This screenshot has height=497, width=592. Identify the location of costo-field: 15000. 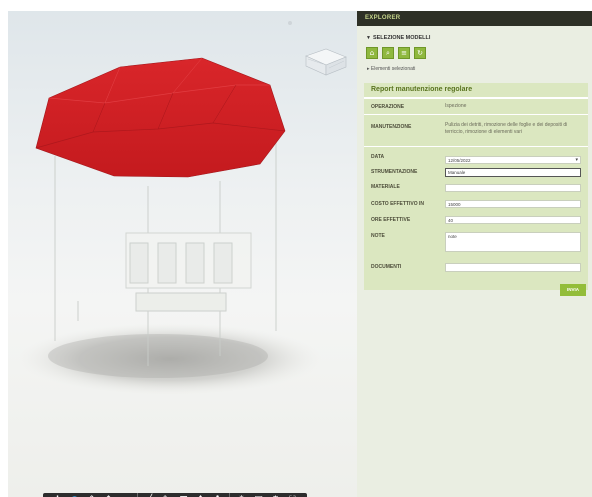
(513, 204).